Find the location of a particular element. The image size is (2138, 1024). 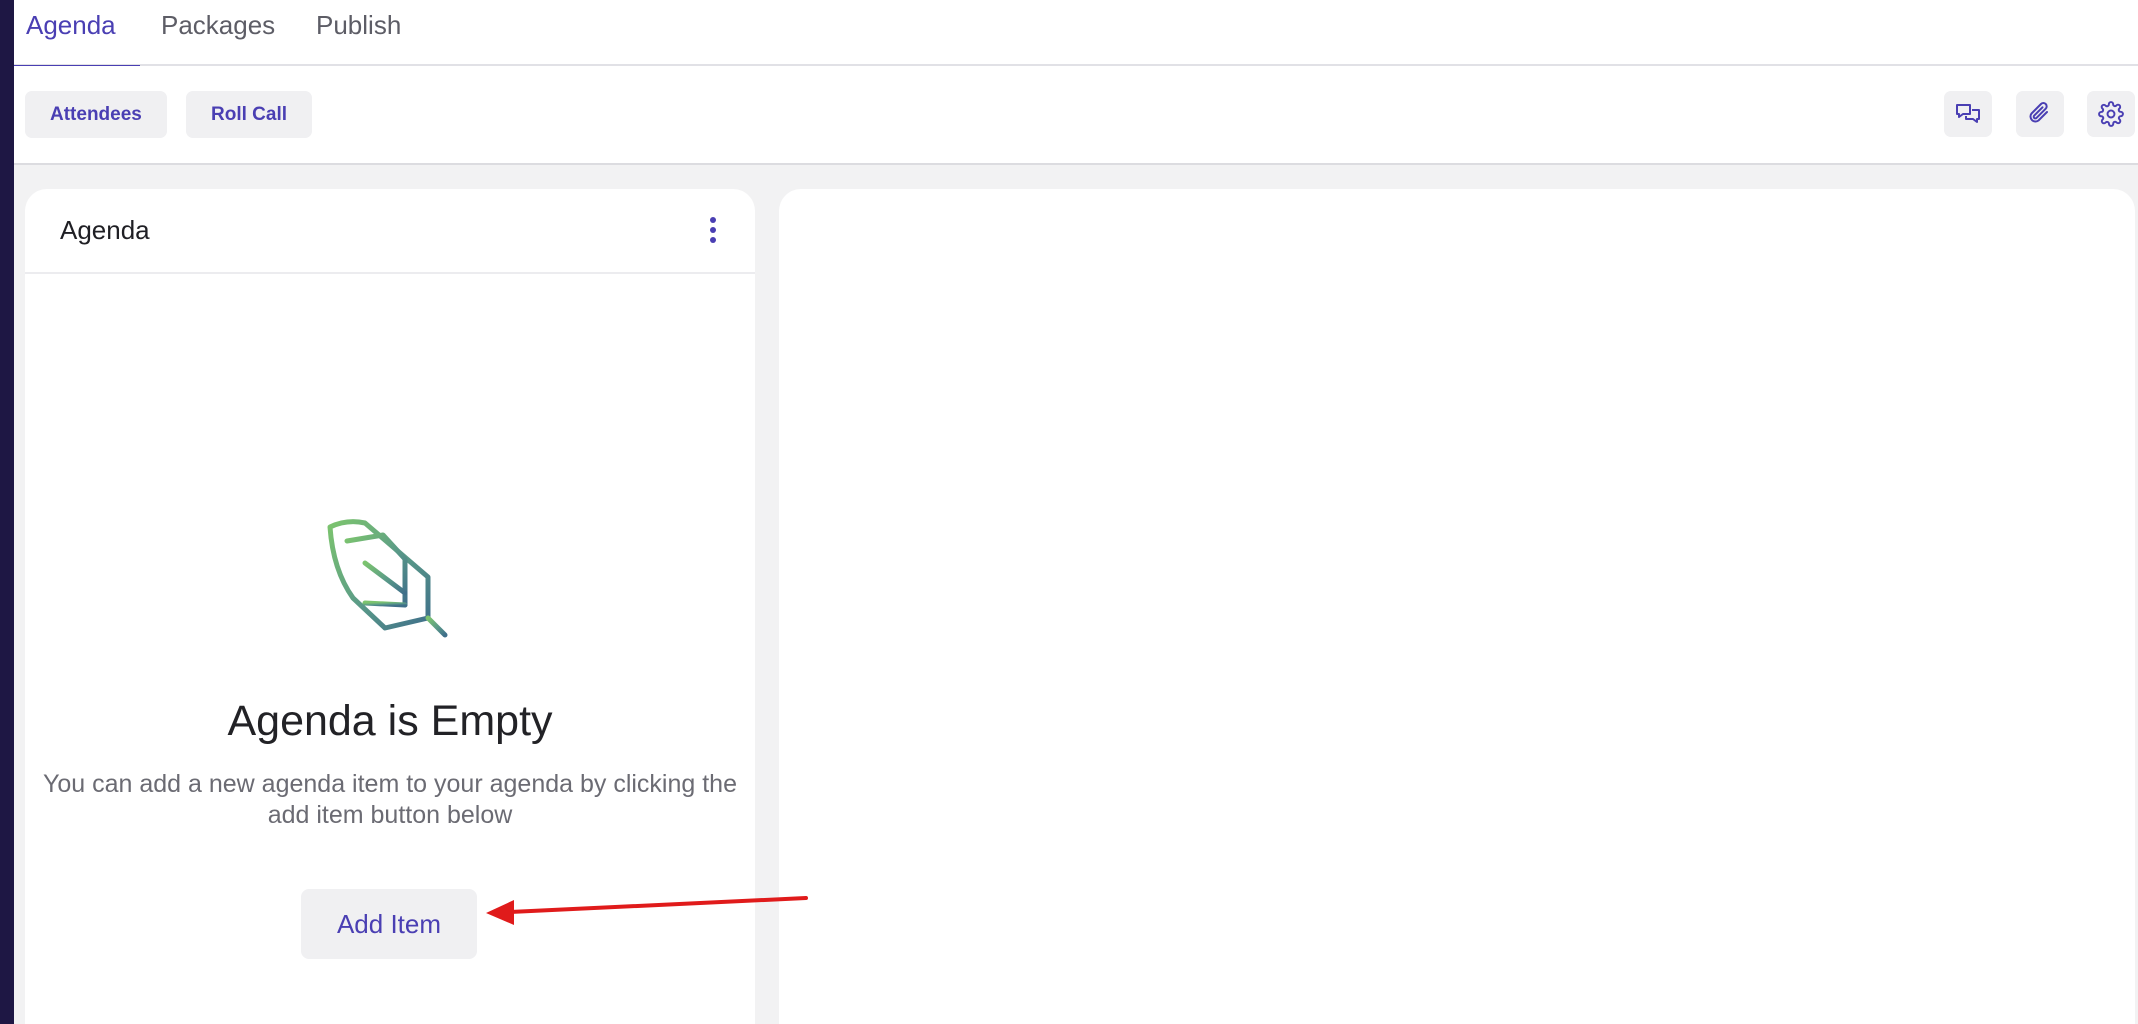

settings-button is located at coordinates (2111, 114).